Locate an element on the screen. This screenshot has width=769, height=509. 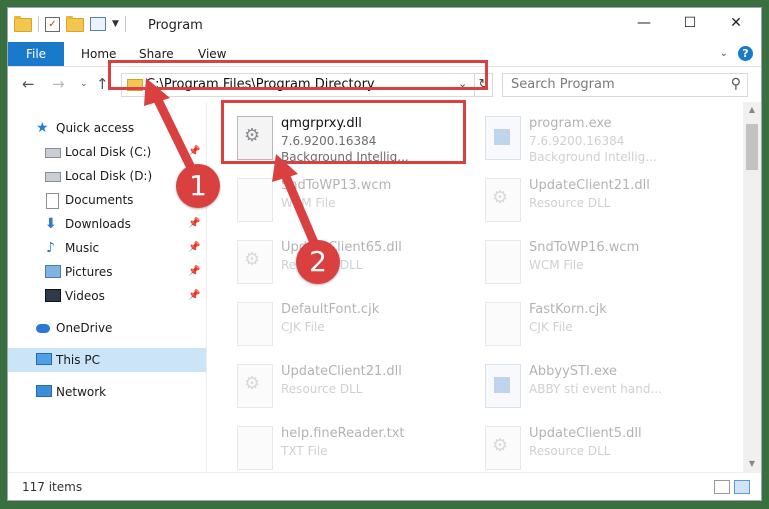
nav-item-network: Network is located at coordinates (107, 392).